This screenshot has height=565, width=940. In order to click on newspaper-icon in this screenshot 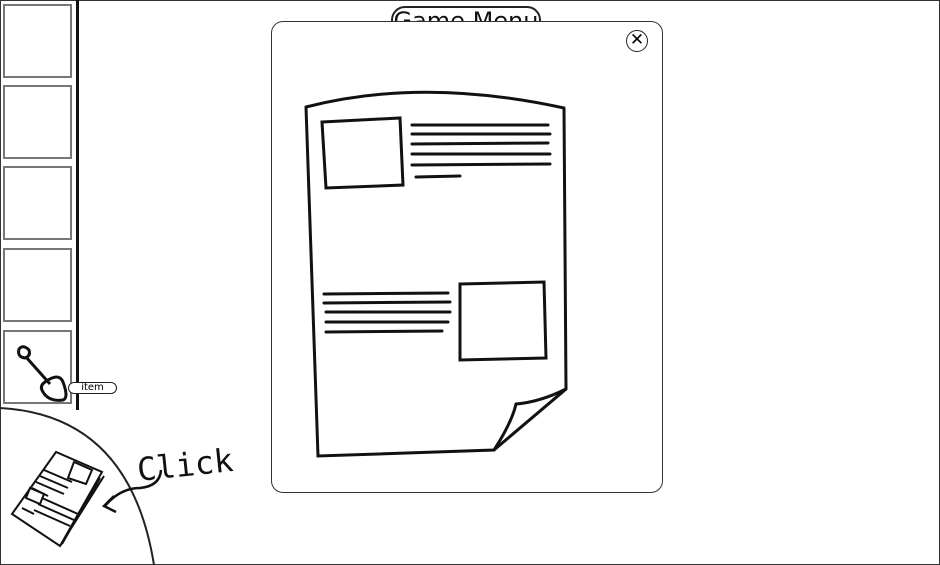, I will do `click(58, 500)`.